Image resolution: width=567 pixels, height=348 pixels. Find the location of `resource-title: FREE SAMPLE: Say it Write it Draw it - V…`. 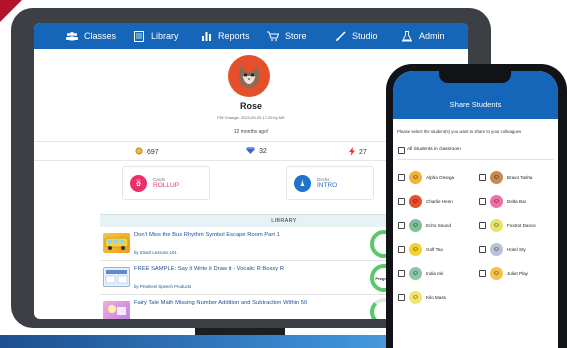

resource-title: FREE SAMPLE: Say it Write it Draw it - V… is located at coordinates (209, 269).